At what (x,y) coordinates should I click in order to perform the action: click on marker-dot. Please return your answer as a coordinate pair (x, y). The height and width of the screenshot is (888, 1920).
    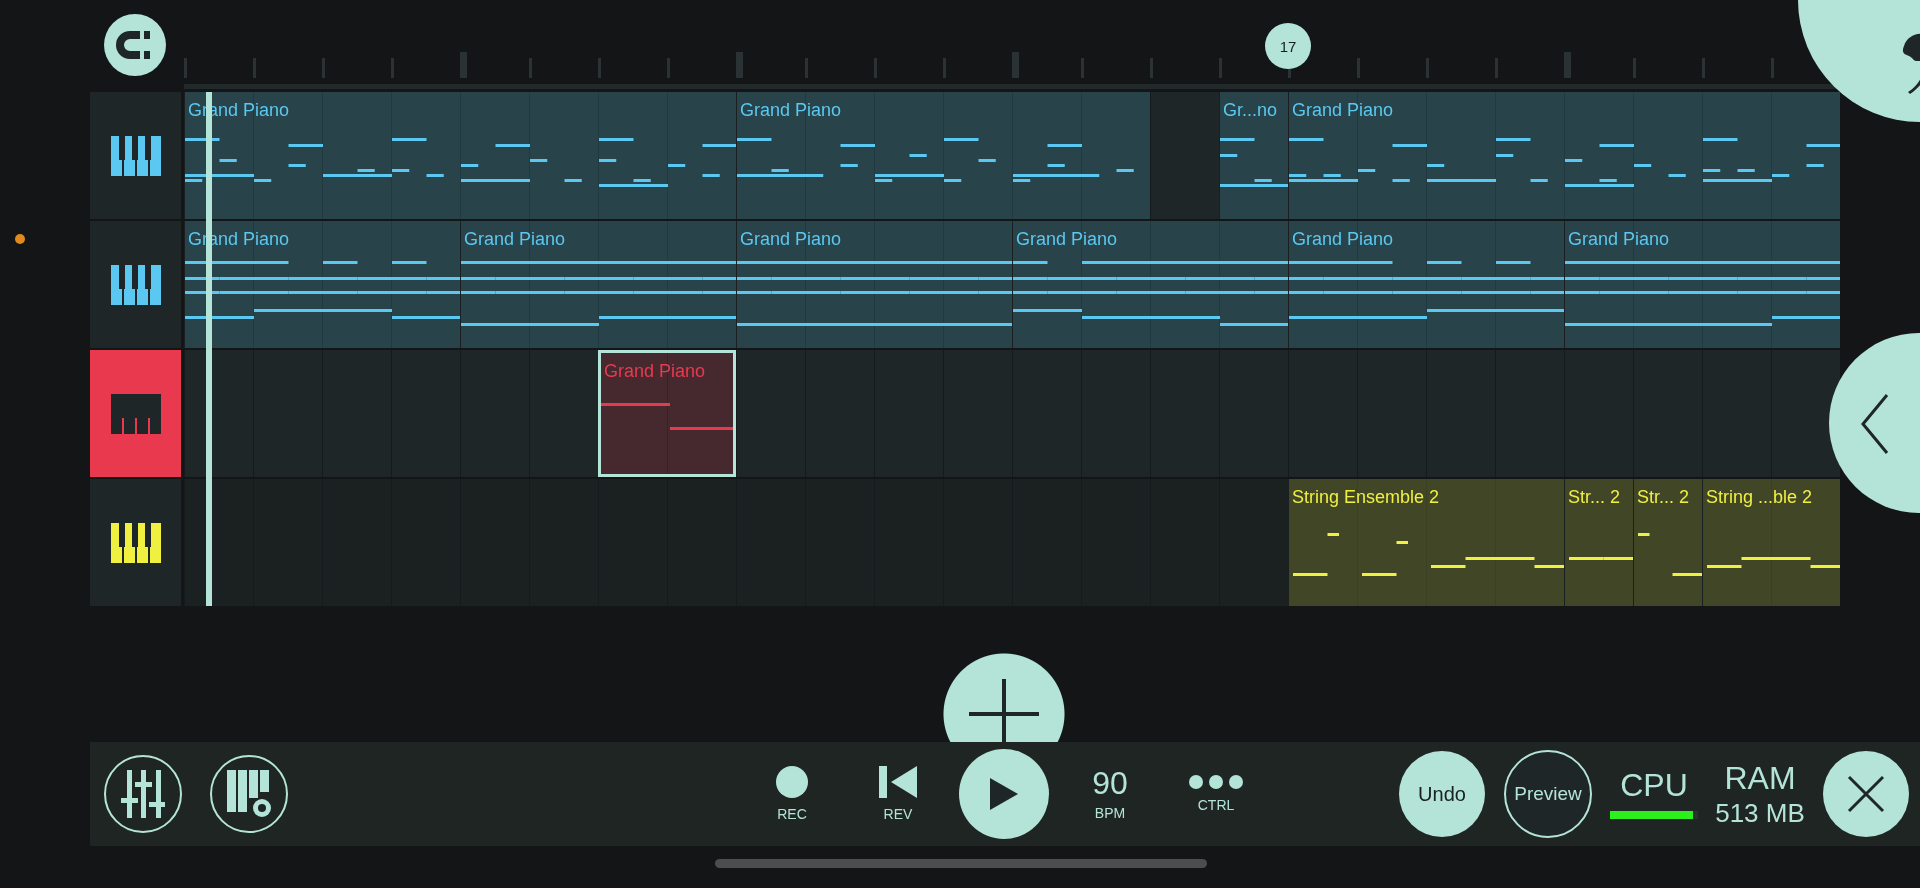
    Looking at the image, I should click on (20, 239).